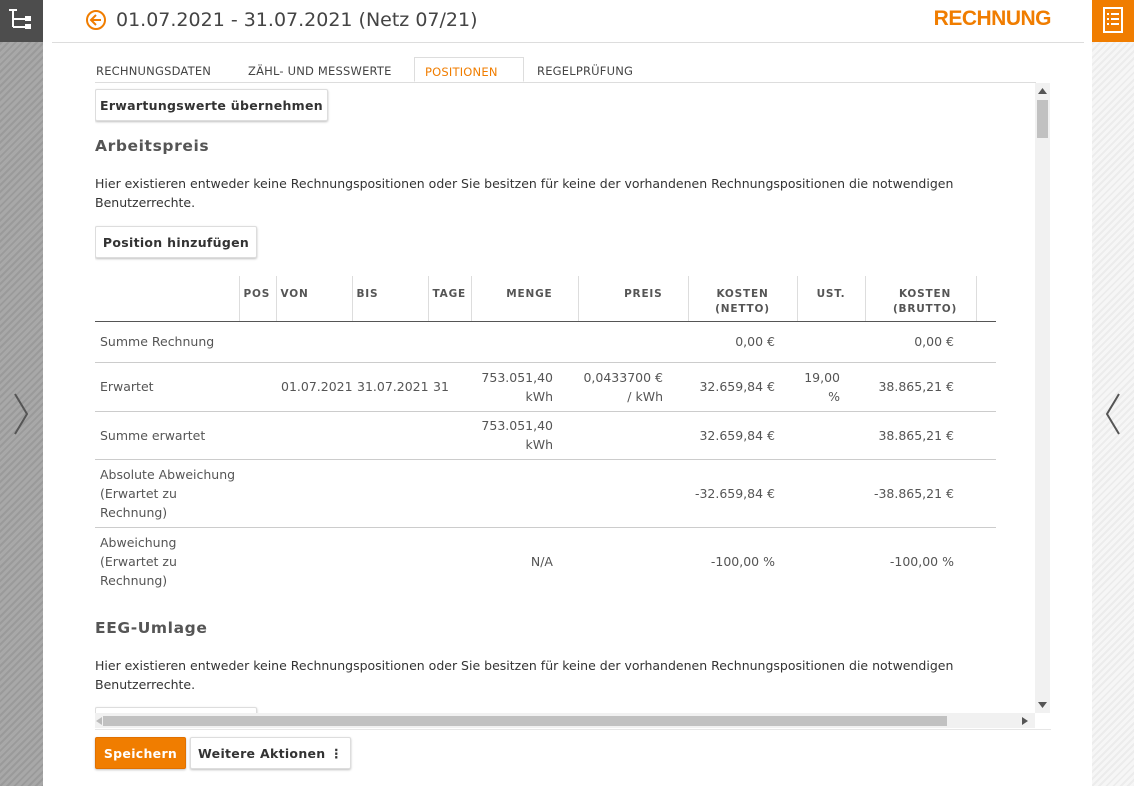  Describe the element at coordinates (153, 69) in the screenshot. I see `tab-rechnungsdaten: RECHNUNGSDATEN` at that location.